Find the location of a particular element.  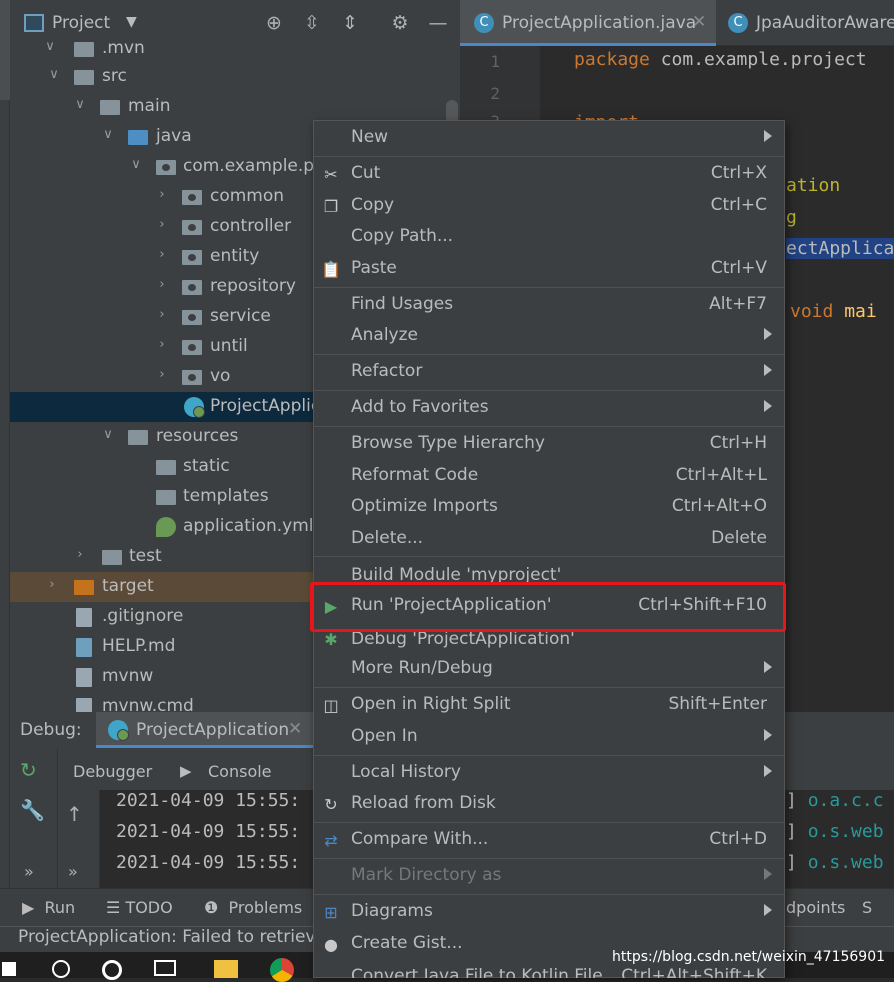

rerun-icon: ↻ is located at coordinates (28, 770).